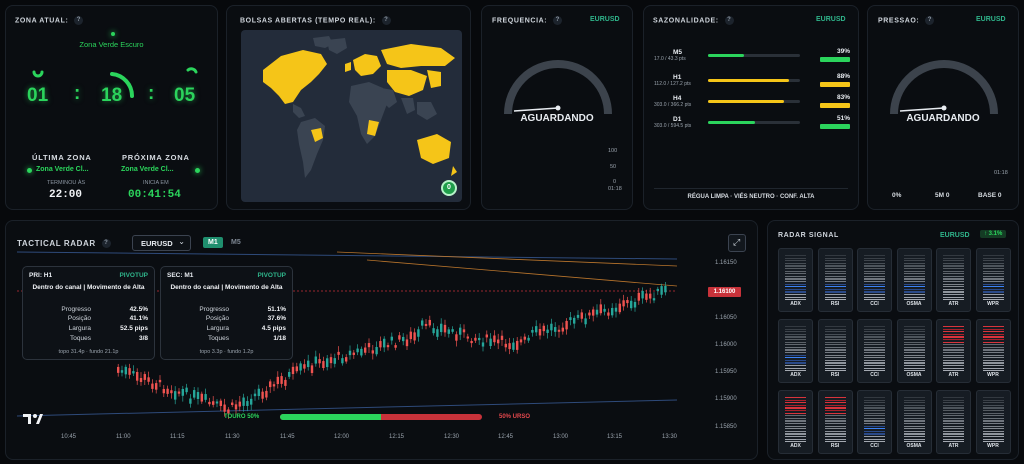 Image resolution: width=1024 pixels, height=464 pixels. I want to click on season-row-bar-fill, so click(726, 55).